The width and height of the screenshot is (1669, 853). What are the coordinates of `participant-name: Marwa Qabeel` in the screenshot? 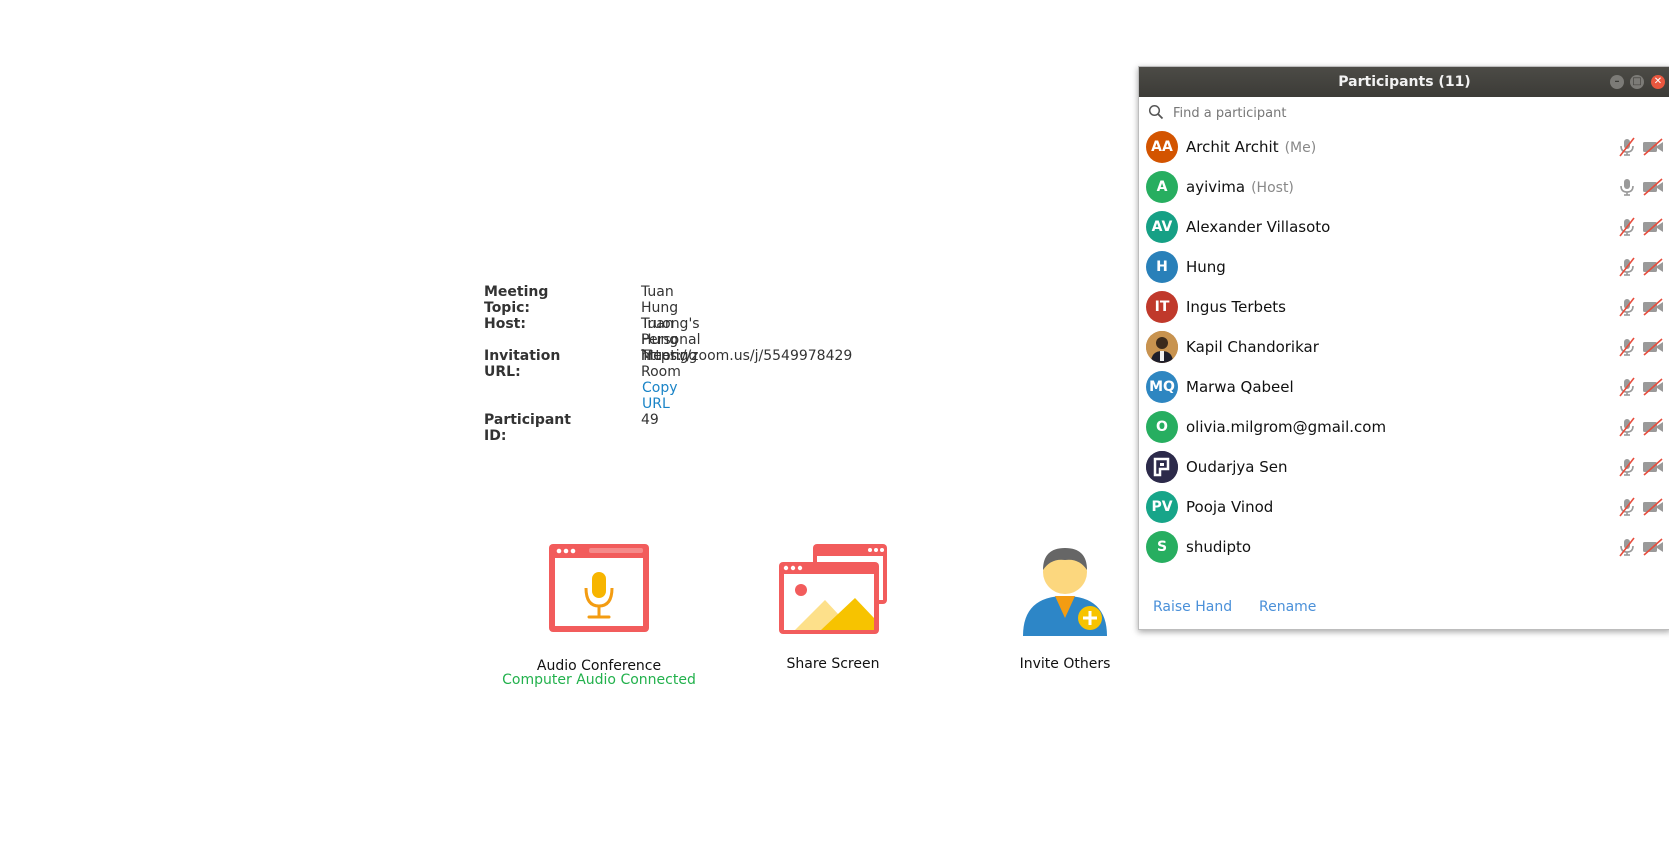 It's located at (1240, 387).